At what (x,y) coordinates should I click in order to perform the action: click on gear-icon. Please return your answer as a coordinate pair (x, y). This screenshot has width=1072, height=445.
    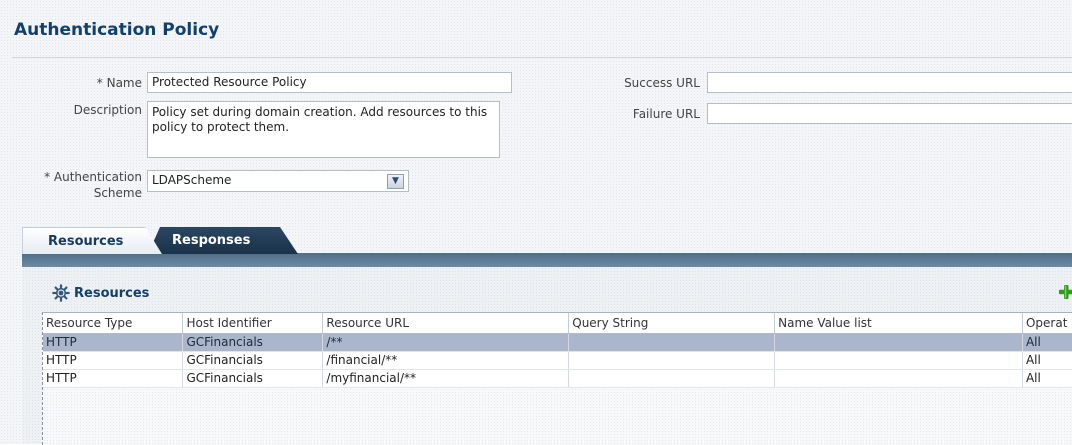
    Looking at the image, I should click on (61, 293).